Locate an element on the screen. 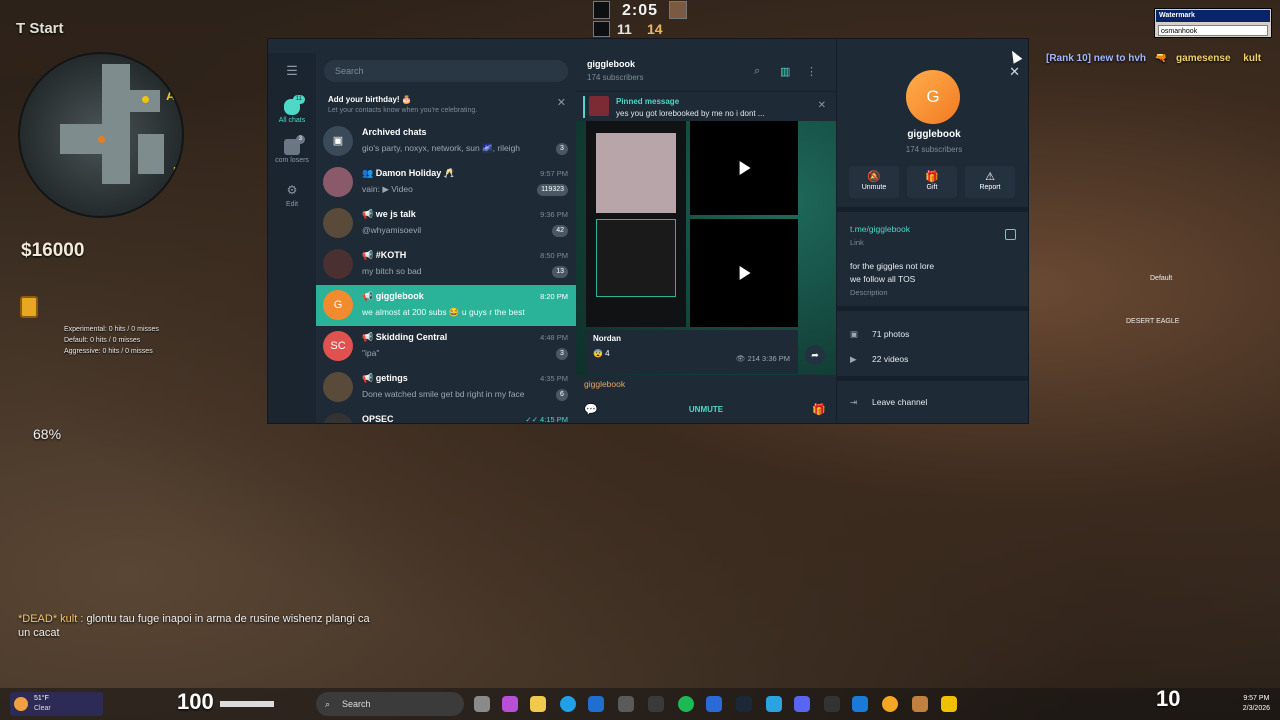 The width and height of the screenshot is (1280, 720). counter-strike-icon is located at coordinates (920, 704).